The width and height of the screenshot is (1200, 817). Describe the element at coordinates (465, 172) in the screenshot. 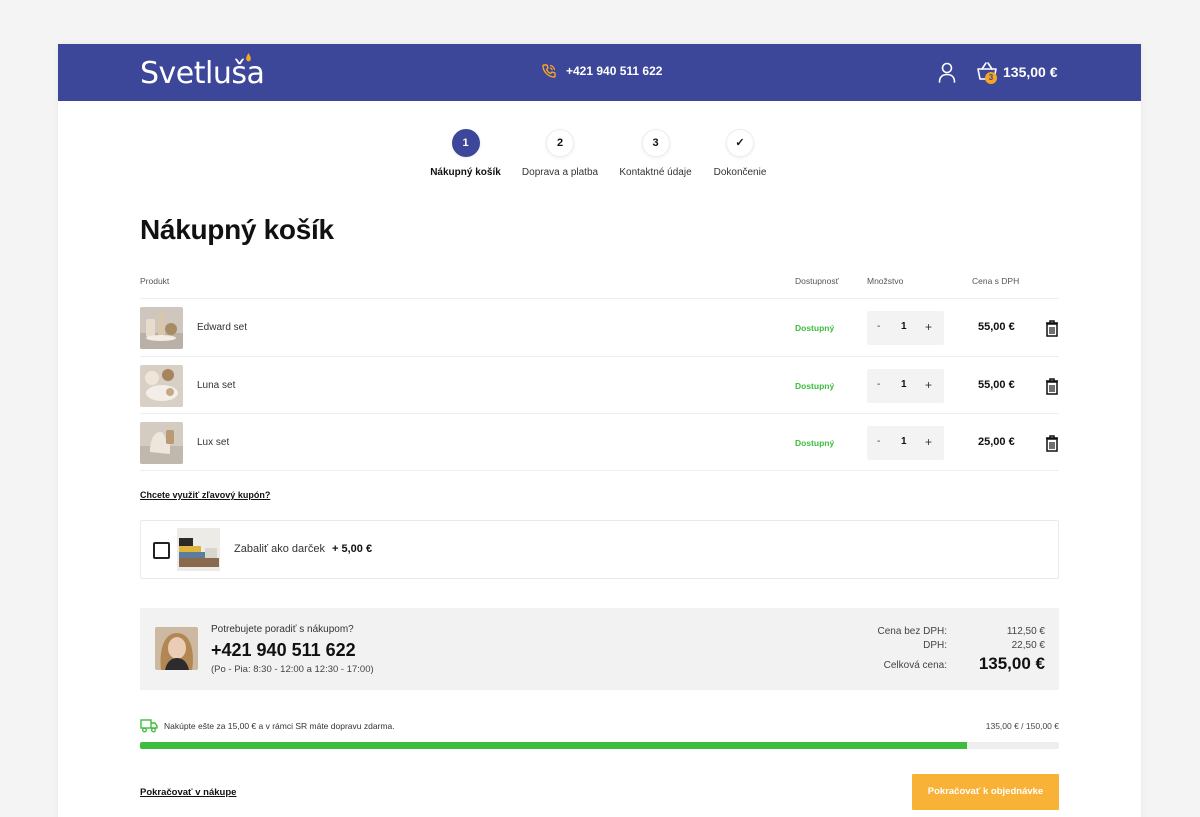

I see `step-label: Nákupný košík` at that location.